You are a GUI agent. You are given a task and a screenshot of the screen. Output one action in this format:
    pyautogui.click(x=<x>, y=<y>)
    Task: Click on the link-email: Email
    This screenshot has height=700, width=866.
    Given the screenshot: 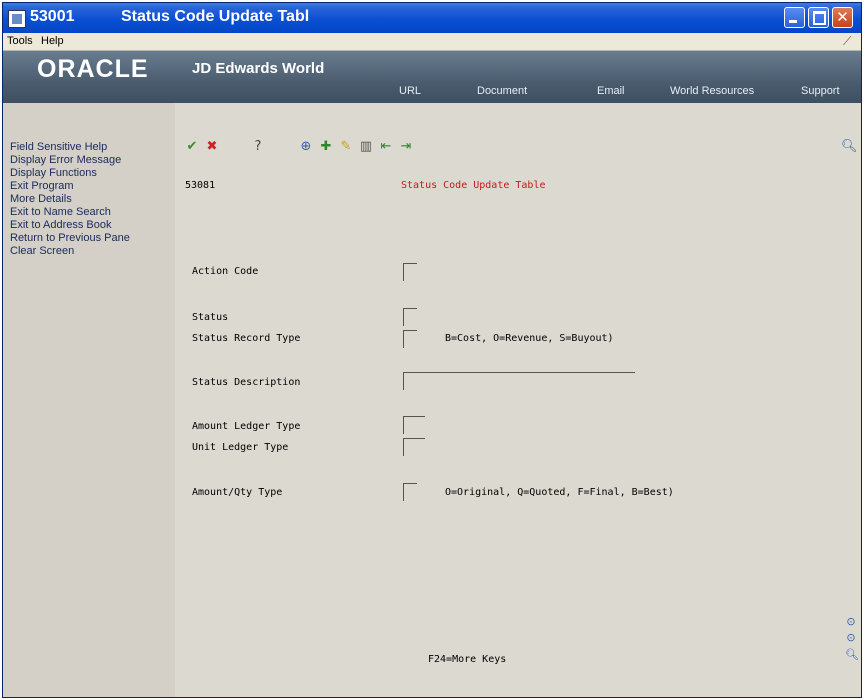 What is the action you would take?
    pyautogui.click(x=611, y=91)
    